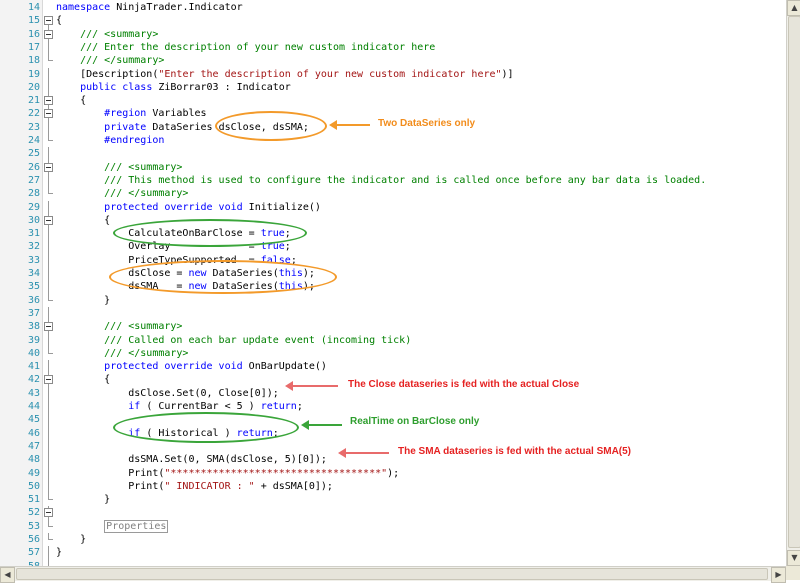  What do you see at coordinates (393, 407) in the screenshot?
I see `code-line: 44 if ( CurrentBar < 5 ) return;` at bounding box center [393, 407].